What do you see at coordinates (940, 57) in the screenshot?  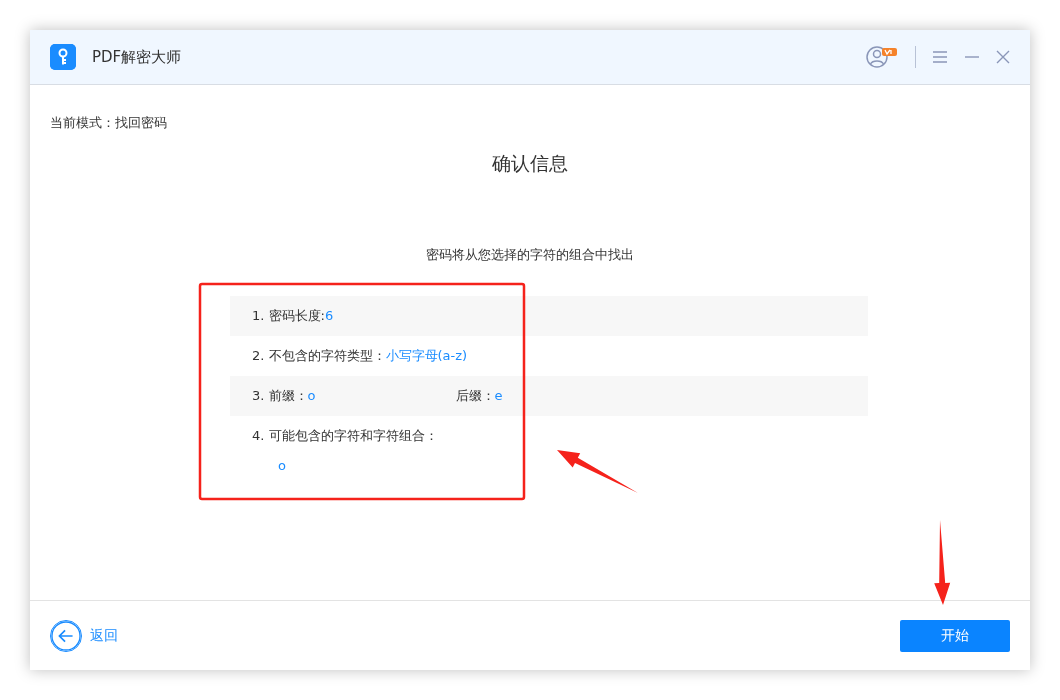 I see `menu-icon` at bounding box center [940, 57].